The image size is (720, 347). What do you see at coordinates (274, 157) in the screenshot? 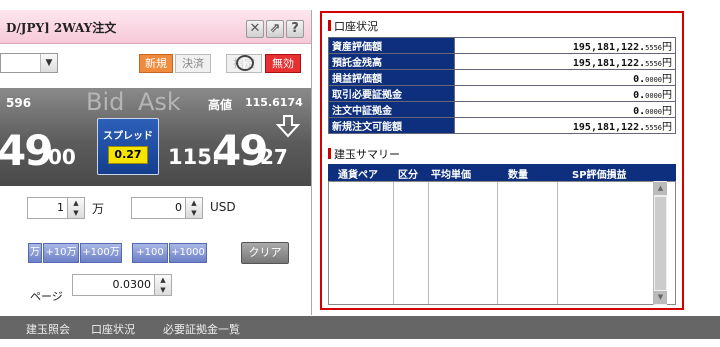
I see `ask-price-small: 27` at bounding box center [274, 157].